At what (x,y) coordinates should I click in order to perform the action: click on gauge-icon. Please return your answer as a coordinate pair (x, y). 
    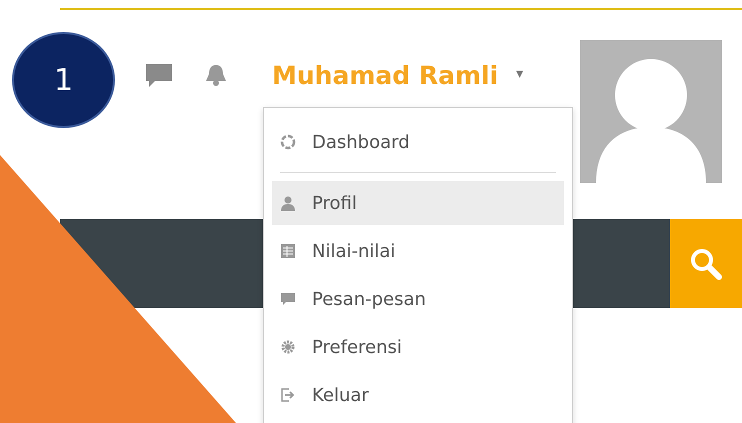
    Looking at the image, I should click on (288, 142).